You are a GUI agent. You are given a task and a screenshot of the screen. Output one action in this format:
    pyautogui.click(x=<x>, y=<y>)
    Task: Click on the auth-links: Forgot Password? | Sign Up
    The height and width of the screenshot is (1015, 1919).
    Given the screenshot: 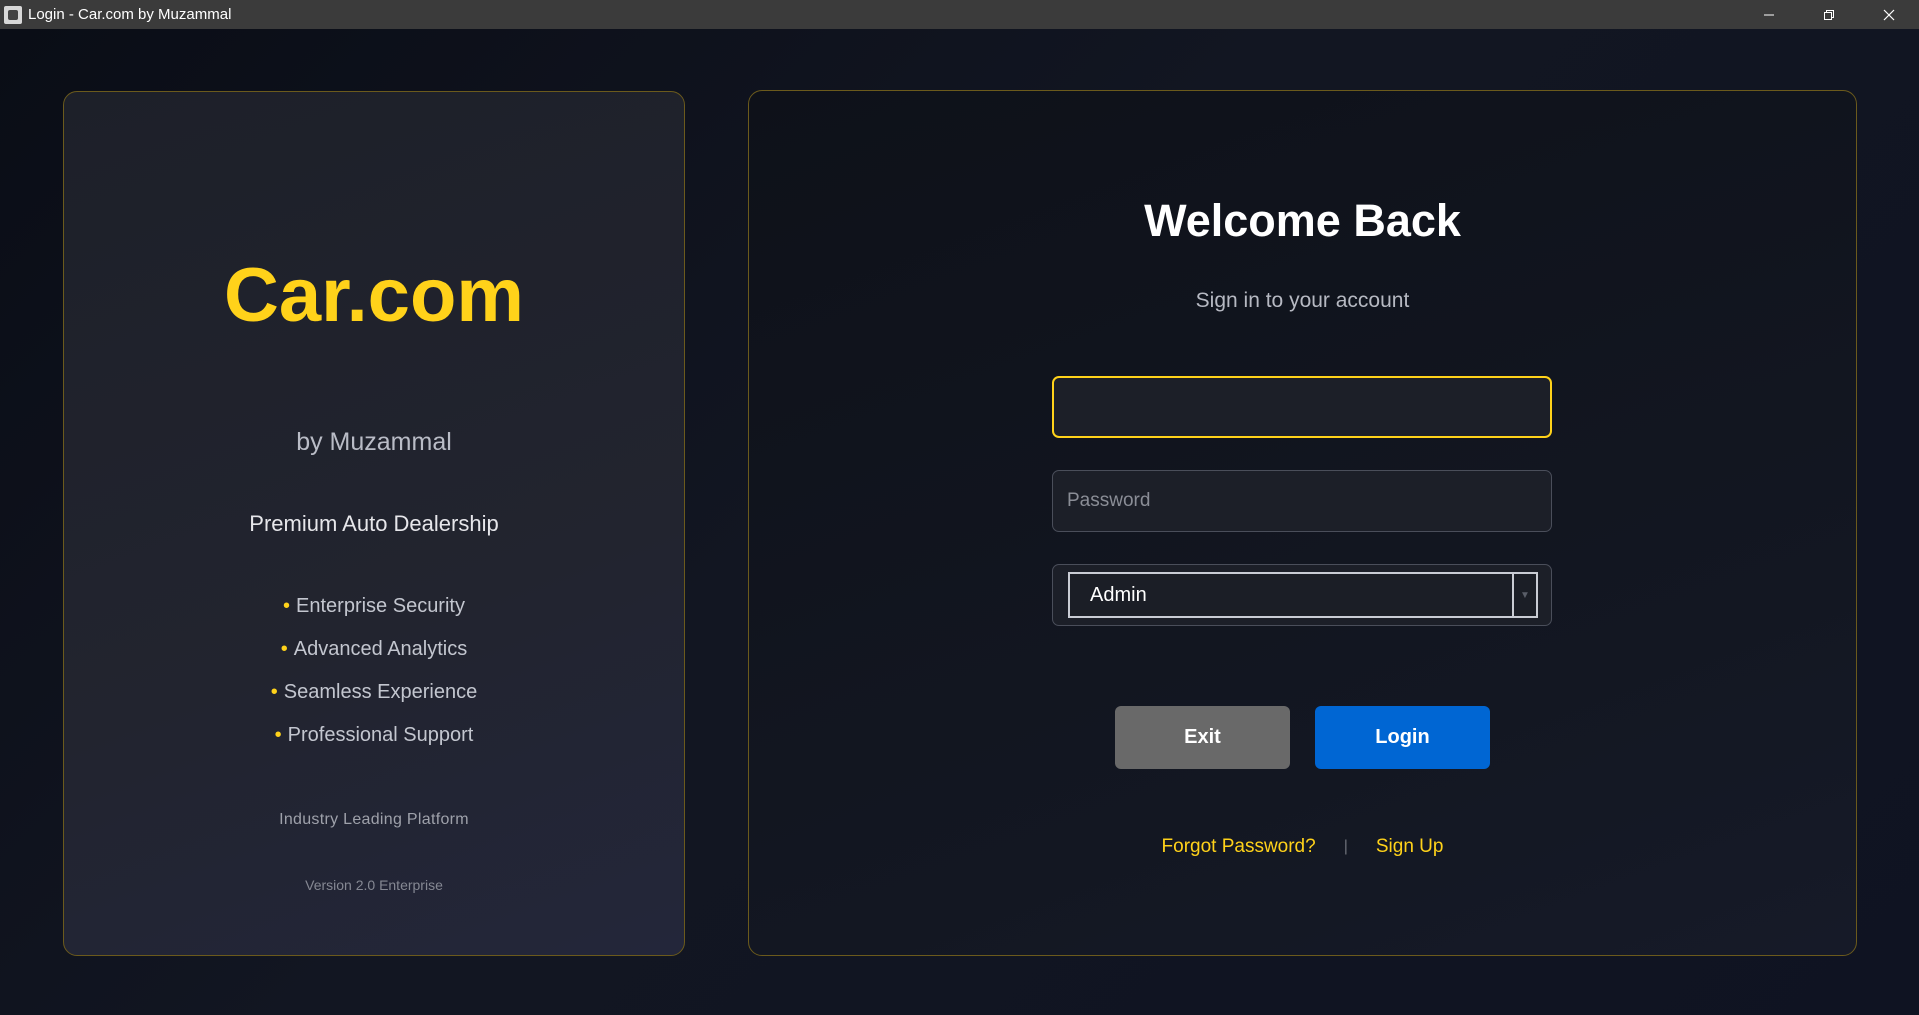 What is the action you would take?
    pyautogui.click(x=1302, y=847)
    